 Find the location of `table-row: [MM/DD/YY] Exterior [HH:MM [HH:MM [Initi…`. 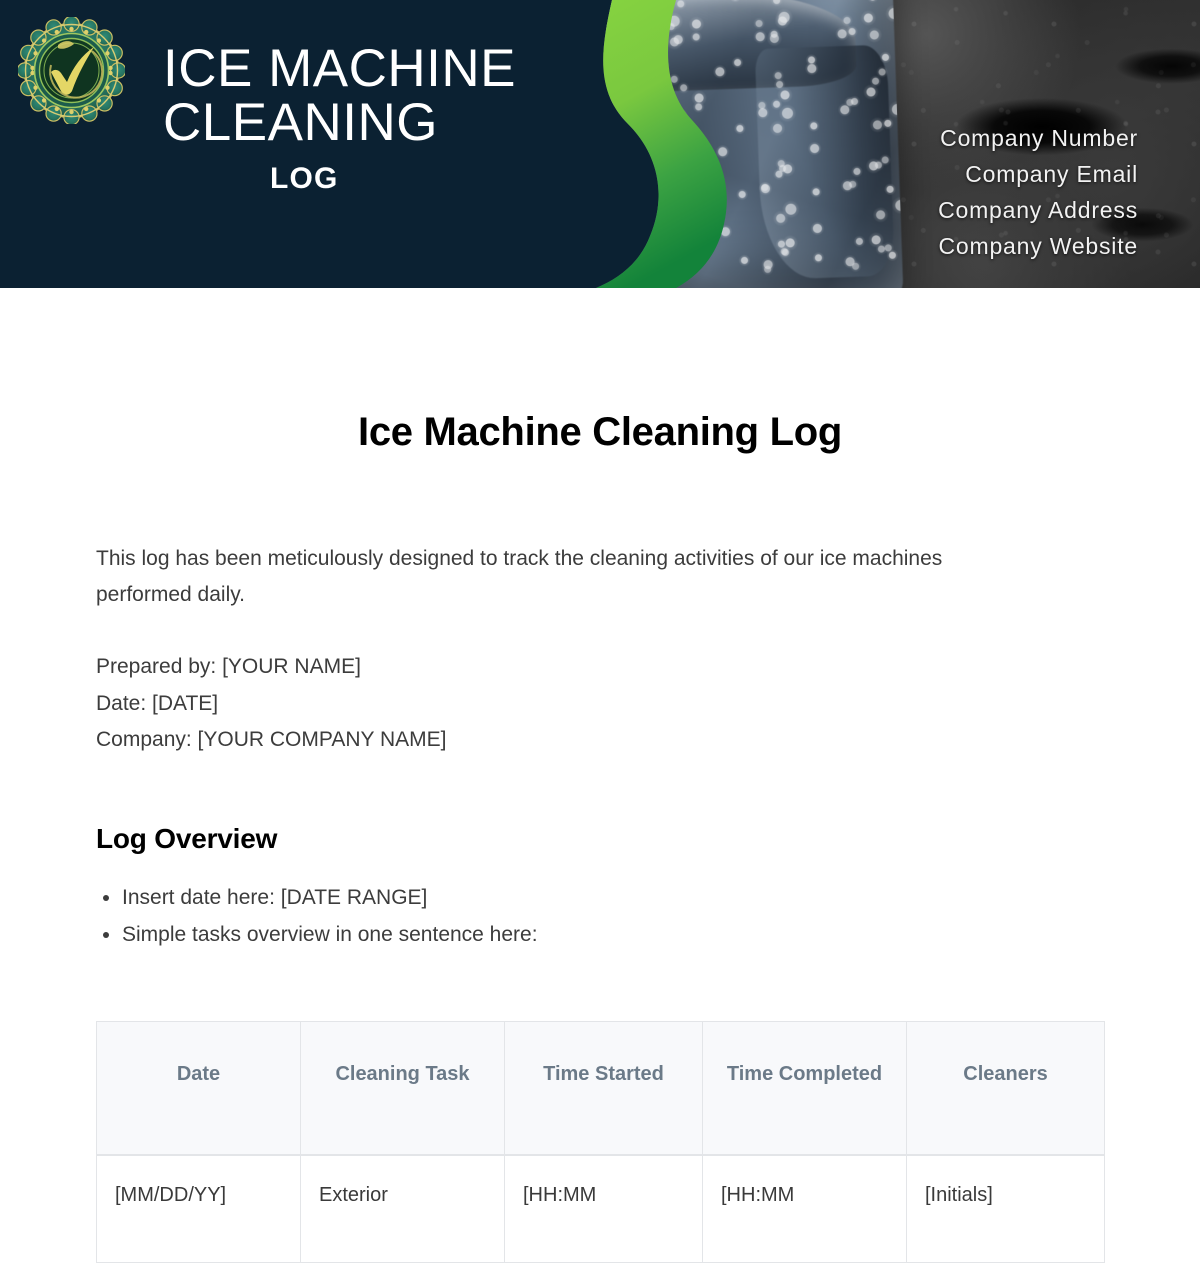

table-row: [MM/DD/YY] Exterior [HH:MM [HH:MM [Initi… is located at coordinates (600, 1208).